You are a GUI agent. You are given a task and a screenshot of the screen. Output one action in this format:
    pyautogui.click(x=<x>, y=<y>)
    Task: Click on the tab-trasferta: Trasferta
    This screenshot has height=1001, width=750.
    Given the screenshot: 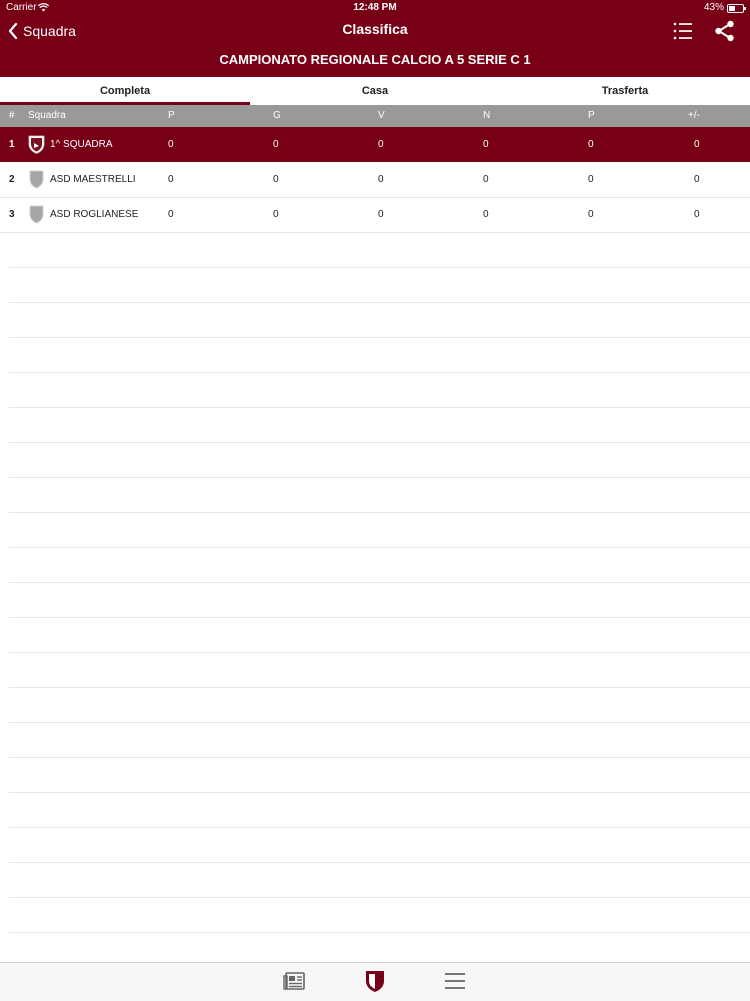 What is the action you would take?
    pyautogui.click(x=625, y=91)
    